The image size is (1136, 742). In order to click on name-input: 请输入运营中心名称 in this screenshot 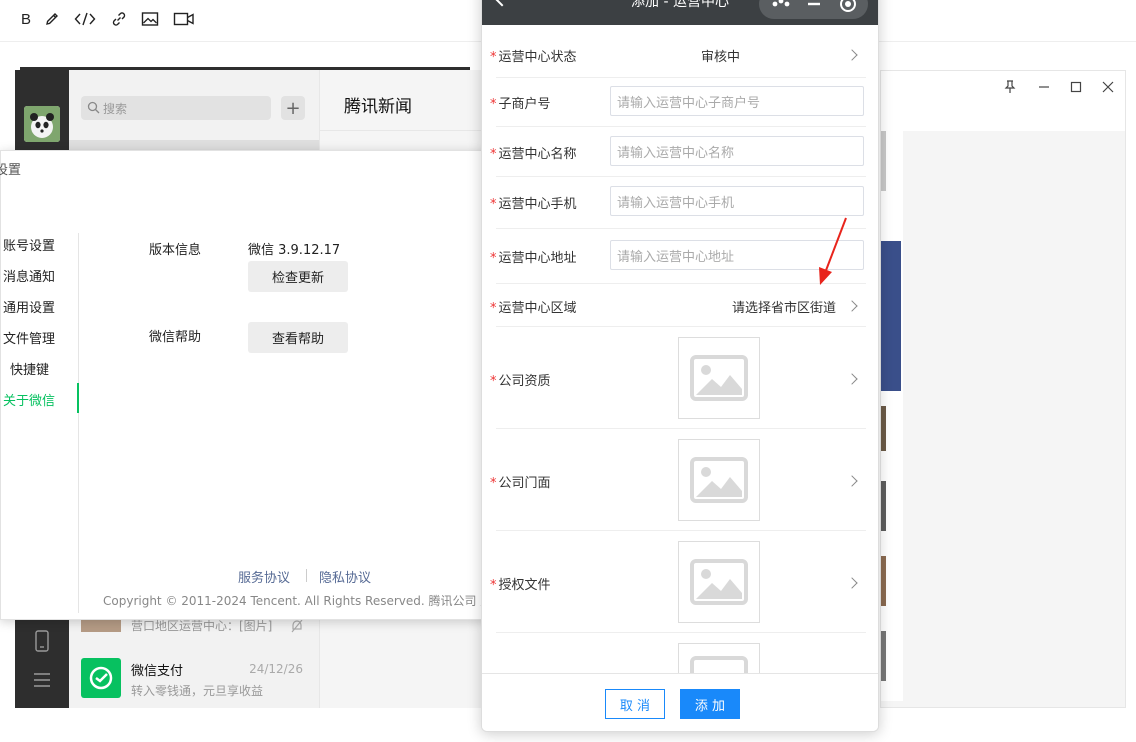, I will do `click(737, 151)`.